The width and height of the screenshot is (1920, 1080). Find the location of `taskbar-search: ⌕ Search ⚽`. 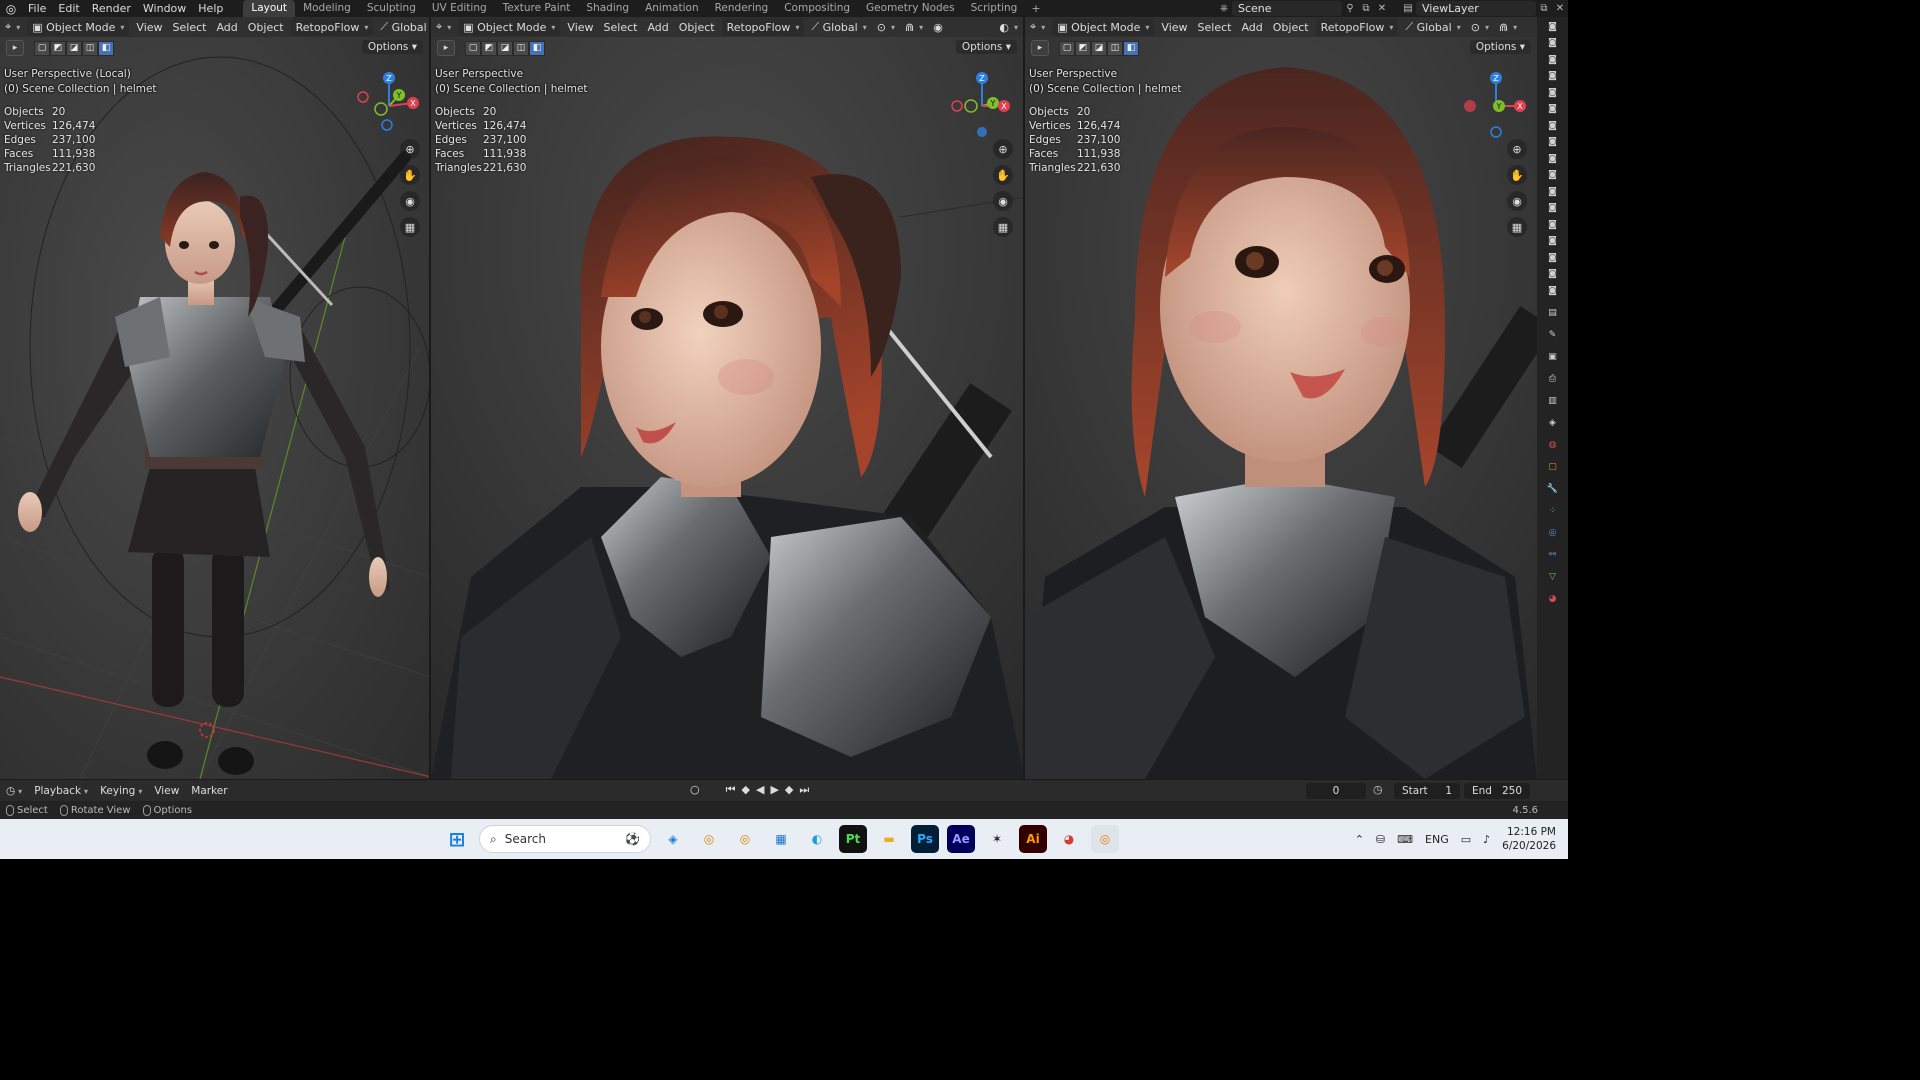

taskbar-search: ⌕ Search ⚽ is located at coordinates (565, 839).